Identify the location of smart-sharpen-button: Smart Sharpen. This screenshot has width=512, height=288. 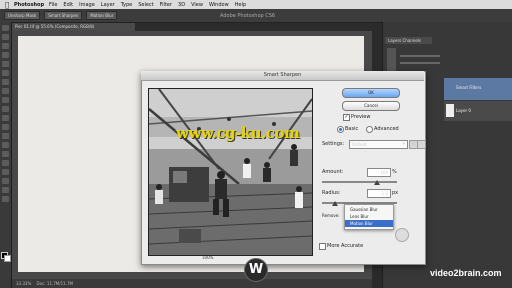
(63, 15).